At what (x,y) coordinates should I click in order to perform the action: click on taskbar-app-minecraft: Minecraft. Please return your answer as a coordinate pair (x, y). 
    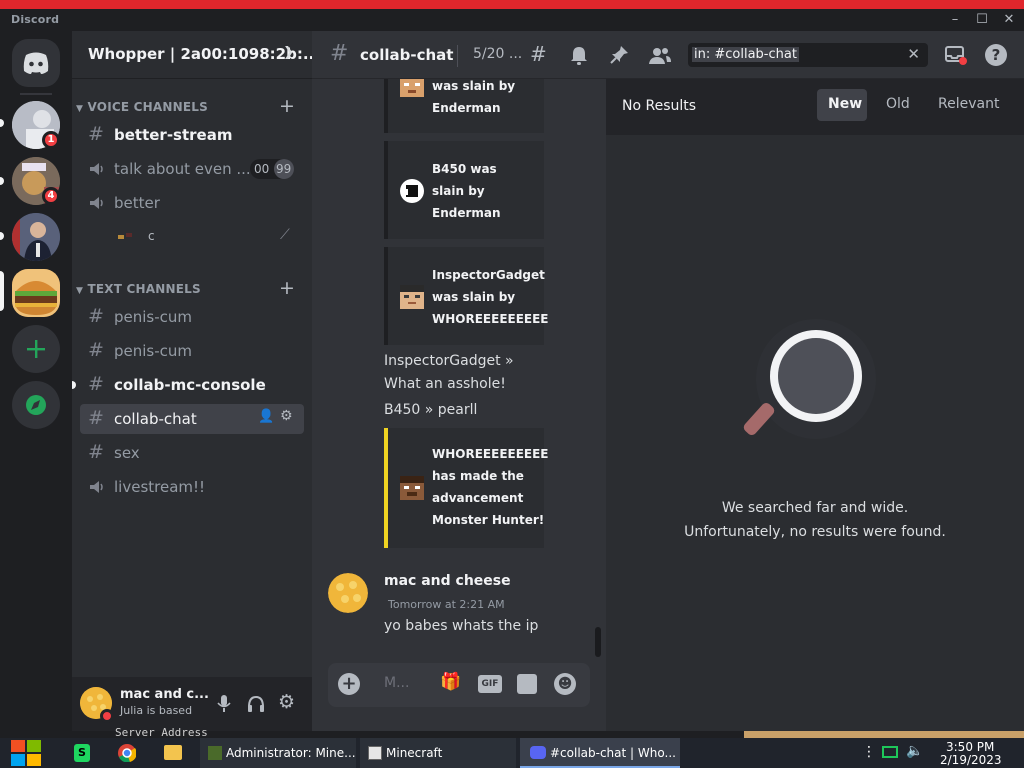
    Looking at the image, I should click on (438, 753).